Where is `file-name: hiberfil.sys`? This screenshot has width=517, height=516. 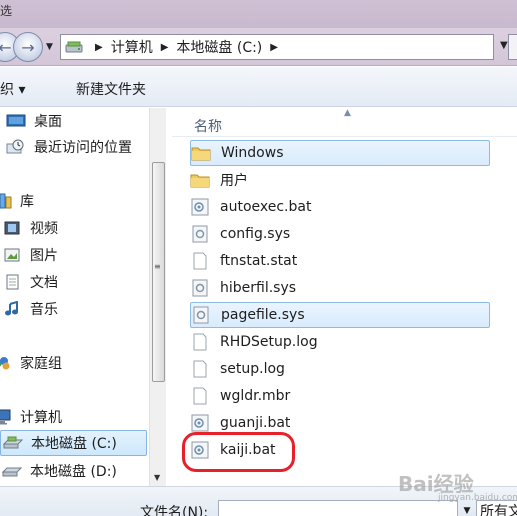 file-name: hiberfil.sys is located at coordinates (258, 288).